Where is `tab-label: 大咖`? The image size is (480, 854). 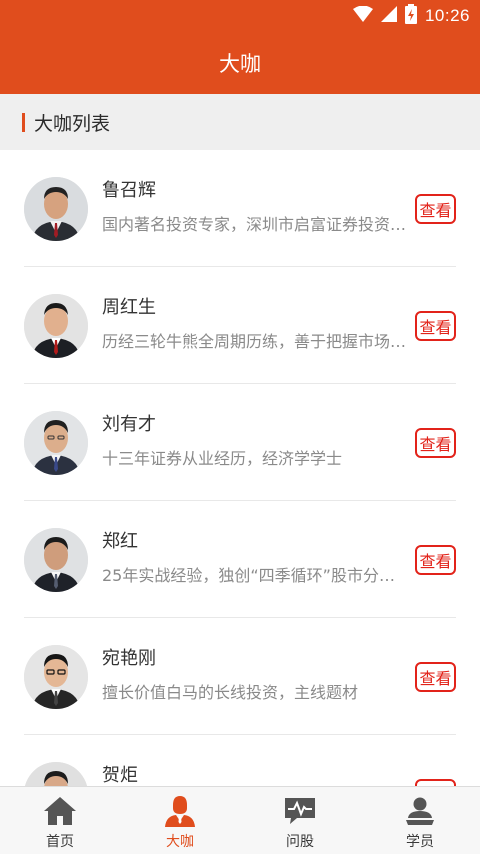
tab-label: 大咖 is located at coordinates (180, 842).